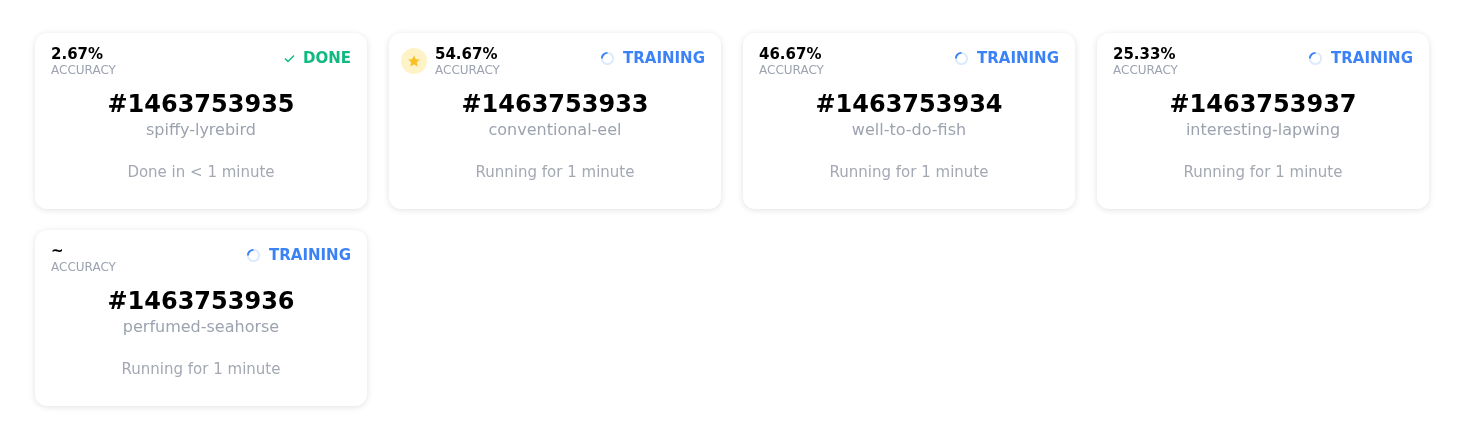 The width and height of the screenshot is (1464, 444). I want to click on run-id: #1463753936, so click(201, 301).